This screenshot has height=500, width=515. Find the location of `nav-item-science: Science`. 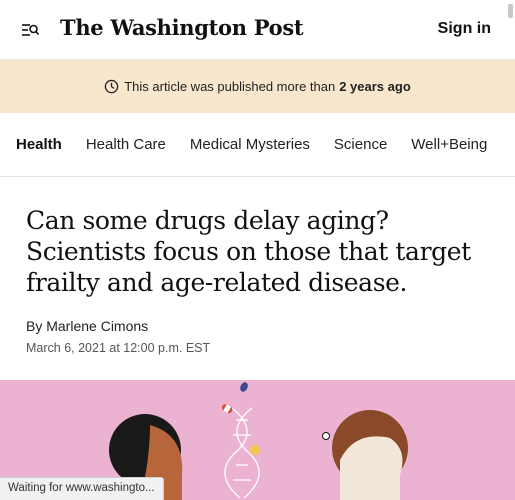

nav-item-science: Science is located at coordinates (360, 144).